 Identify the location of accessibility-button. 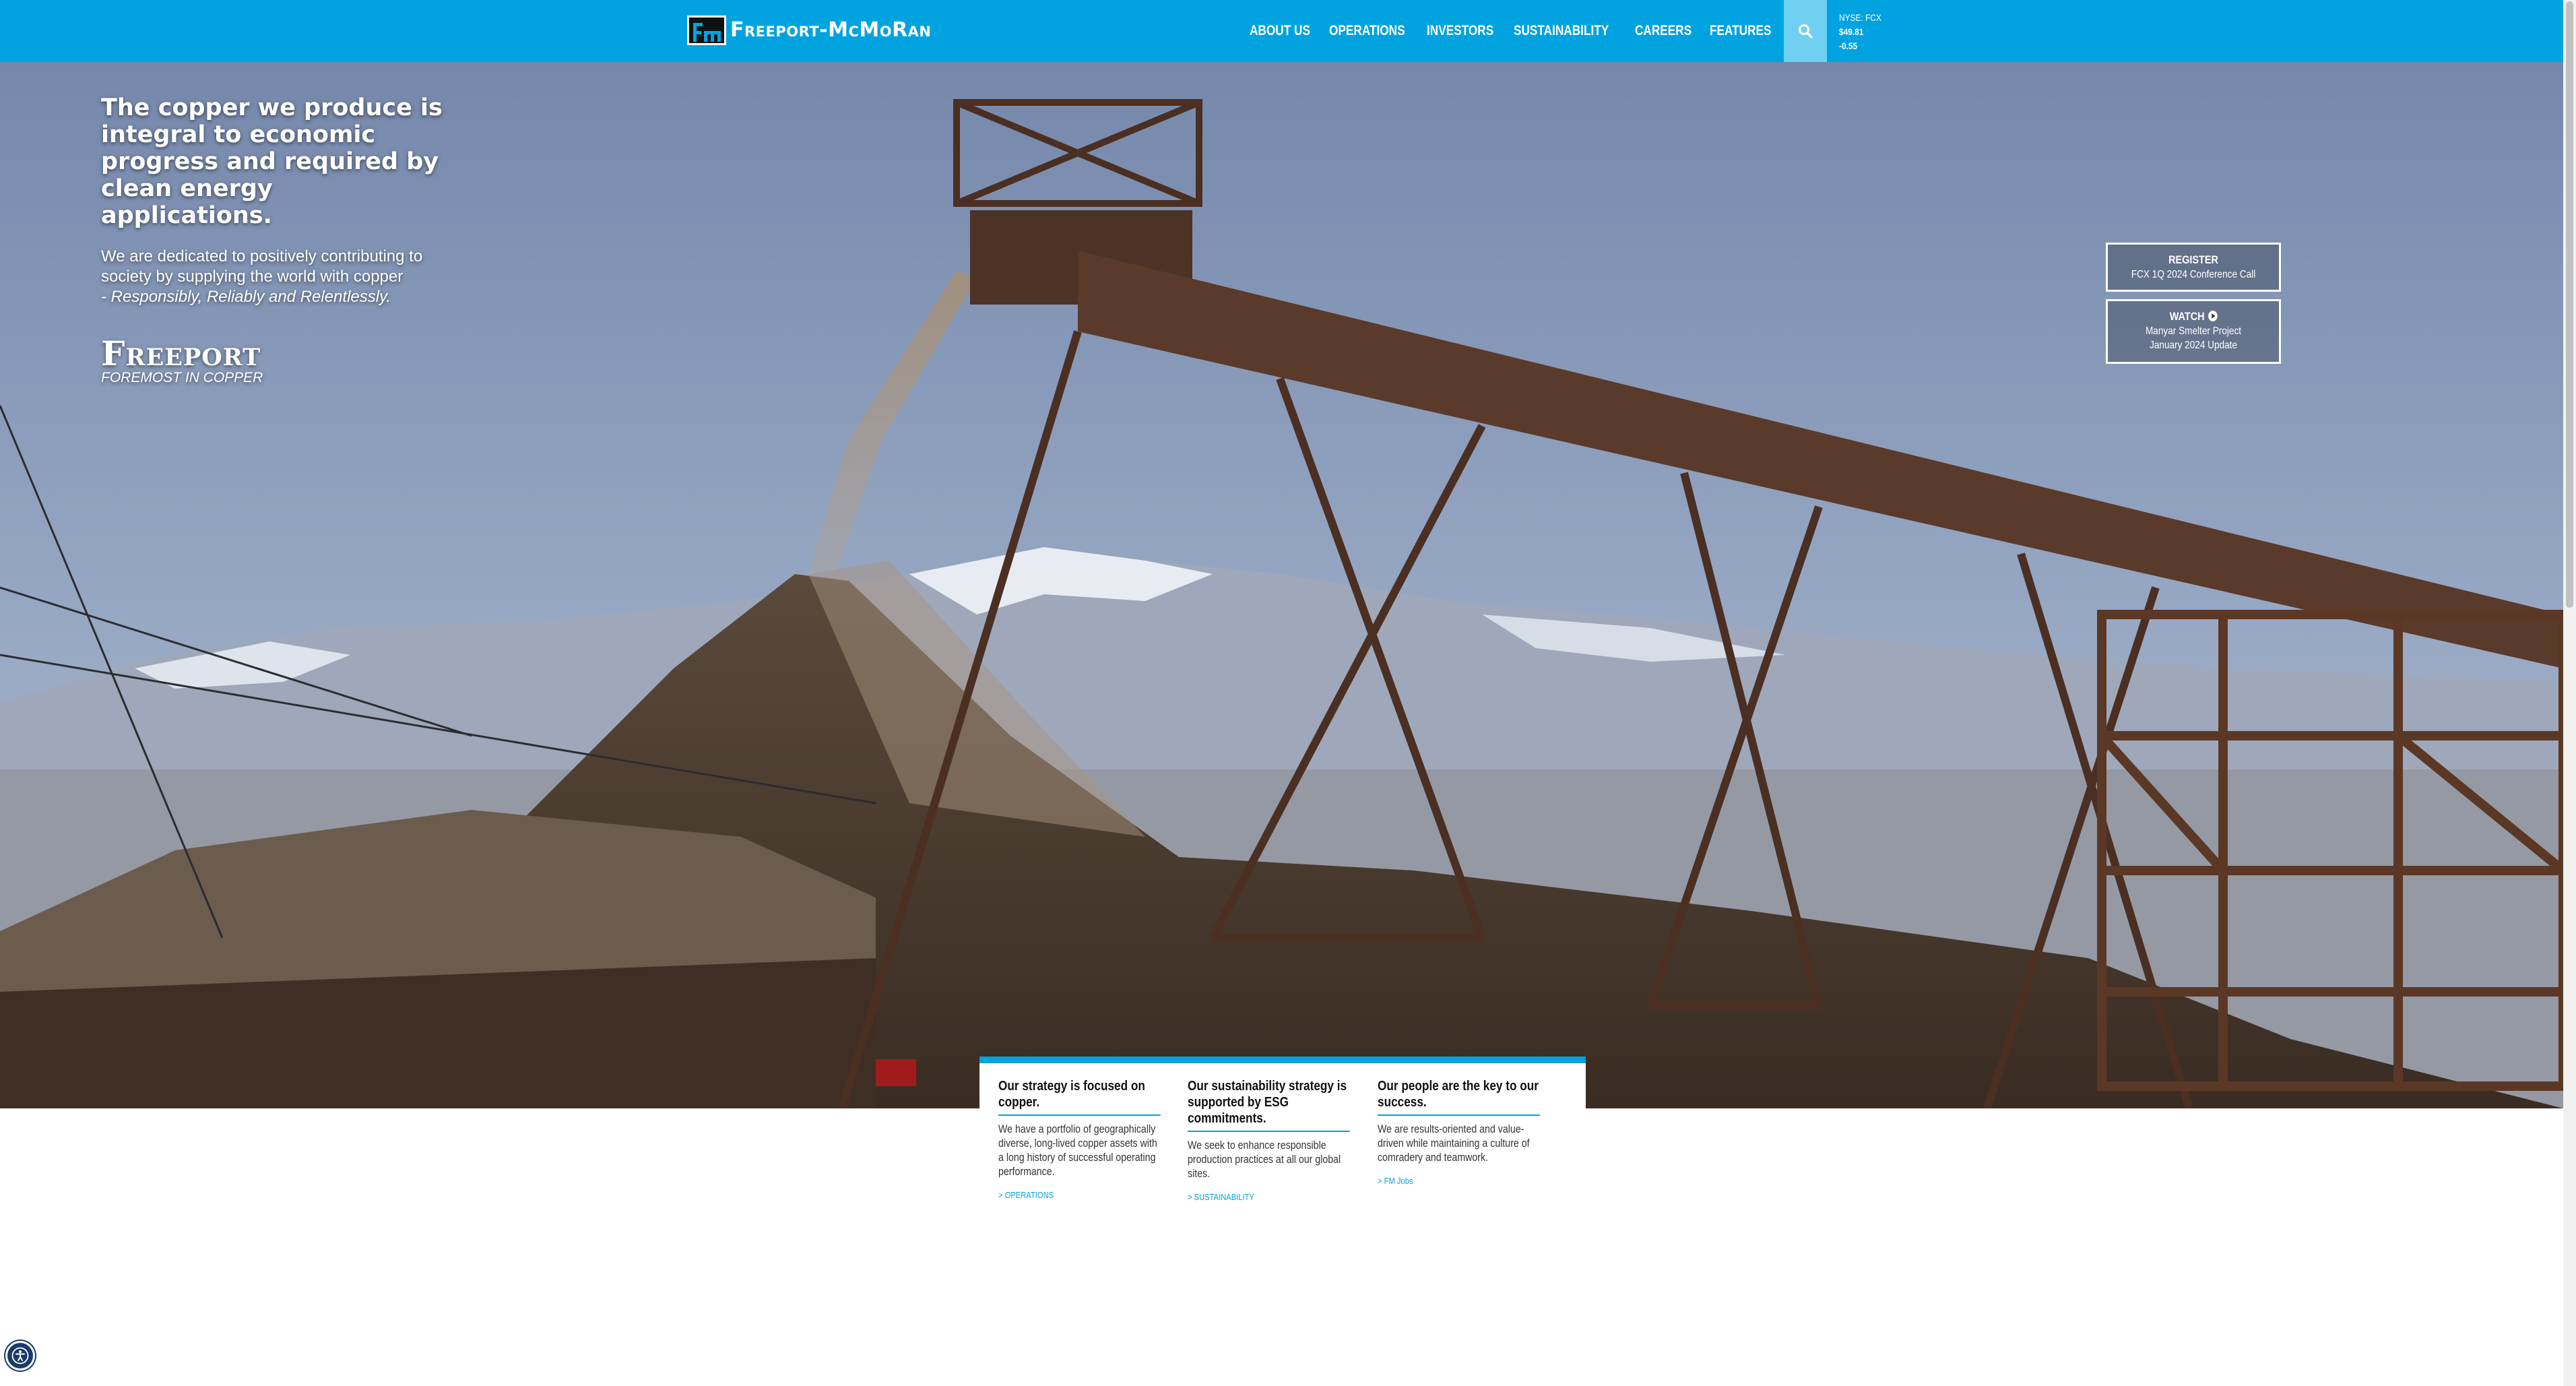
(20, 1356).